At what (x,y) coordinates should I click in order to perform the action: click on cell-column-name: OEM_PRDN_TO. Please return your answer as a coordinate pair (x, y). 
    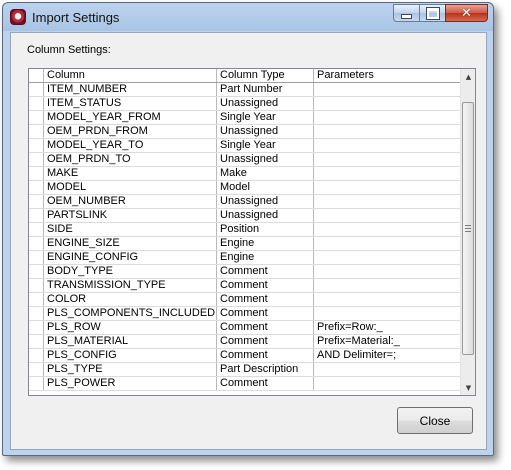
    Looking at the image, I should click on (130, 159).